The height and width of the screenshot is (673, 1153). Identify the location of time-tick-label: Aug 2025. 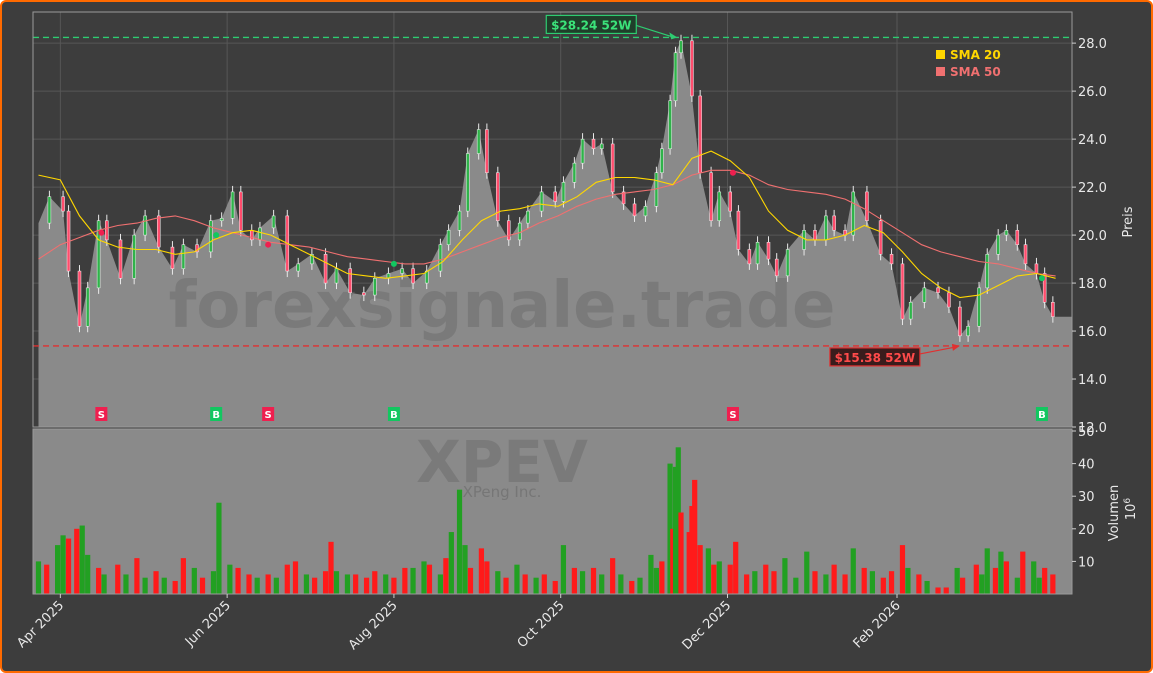
(373, 625).